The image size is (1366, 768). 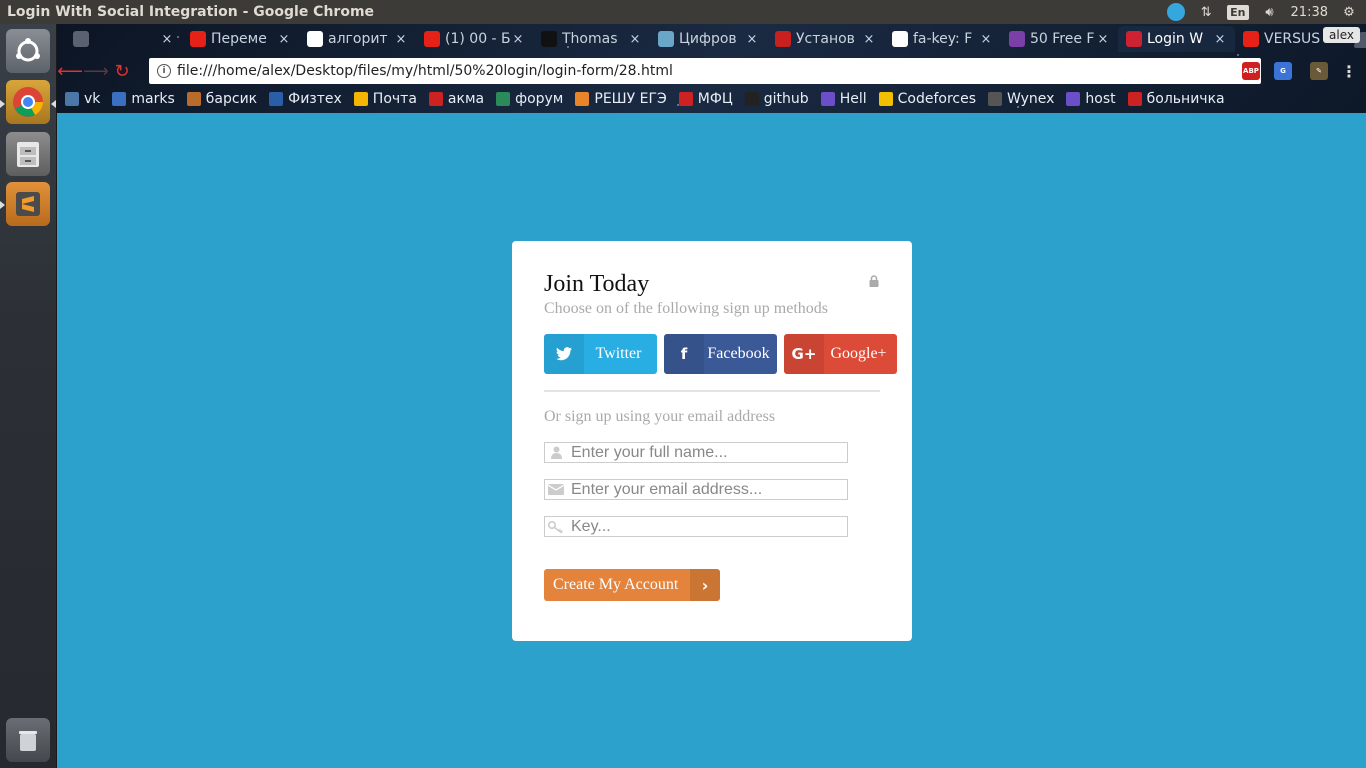 I want to click on create-account-label: Create My Account, so click(x=616, y=584).